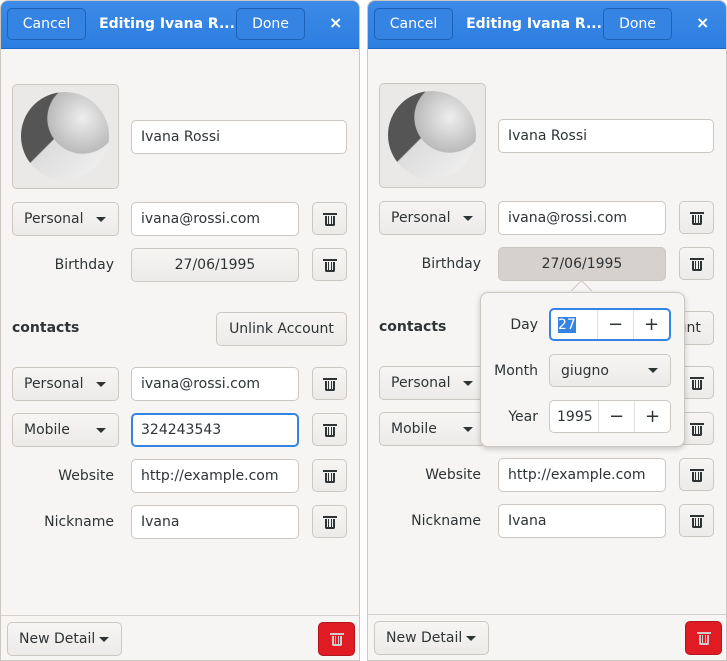  What do you see at coordinates (516, 371) in the screenshot?
I see `month-label: Month` at bounding box center [516, 371].